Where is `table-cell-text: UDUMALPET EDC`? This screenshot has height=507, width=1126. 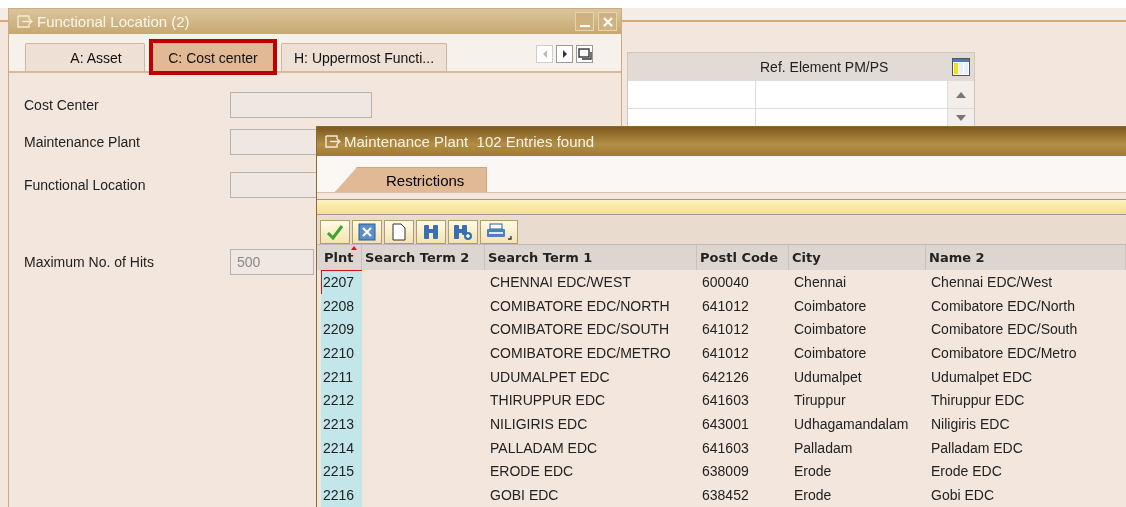 table-cell-text: UDUMALPET EDC is located at coordinates (550, 377).